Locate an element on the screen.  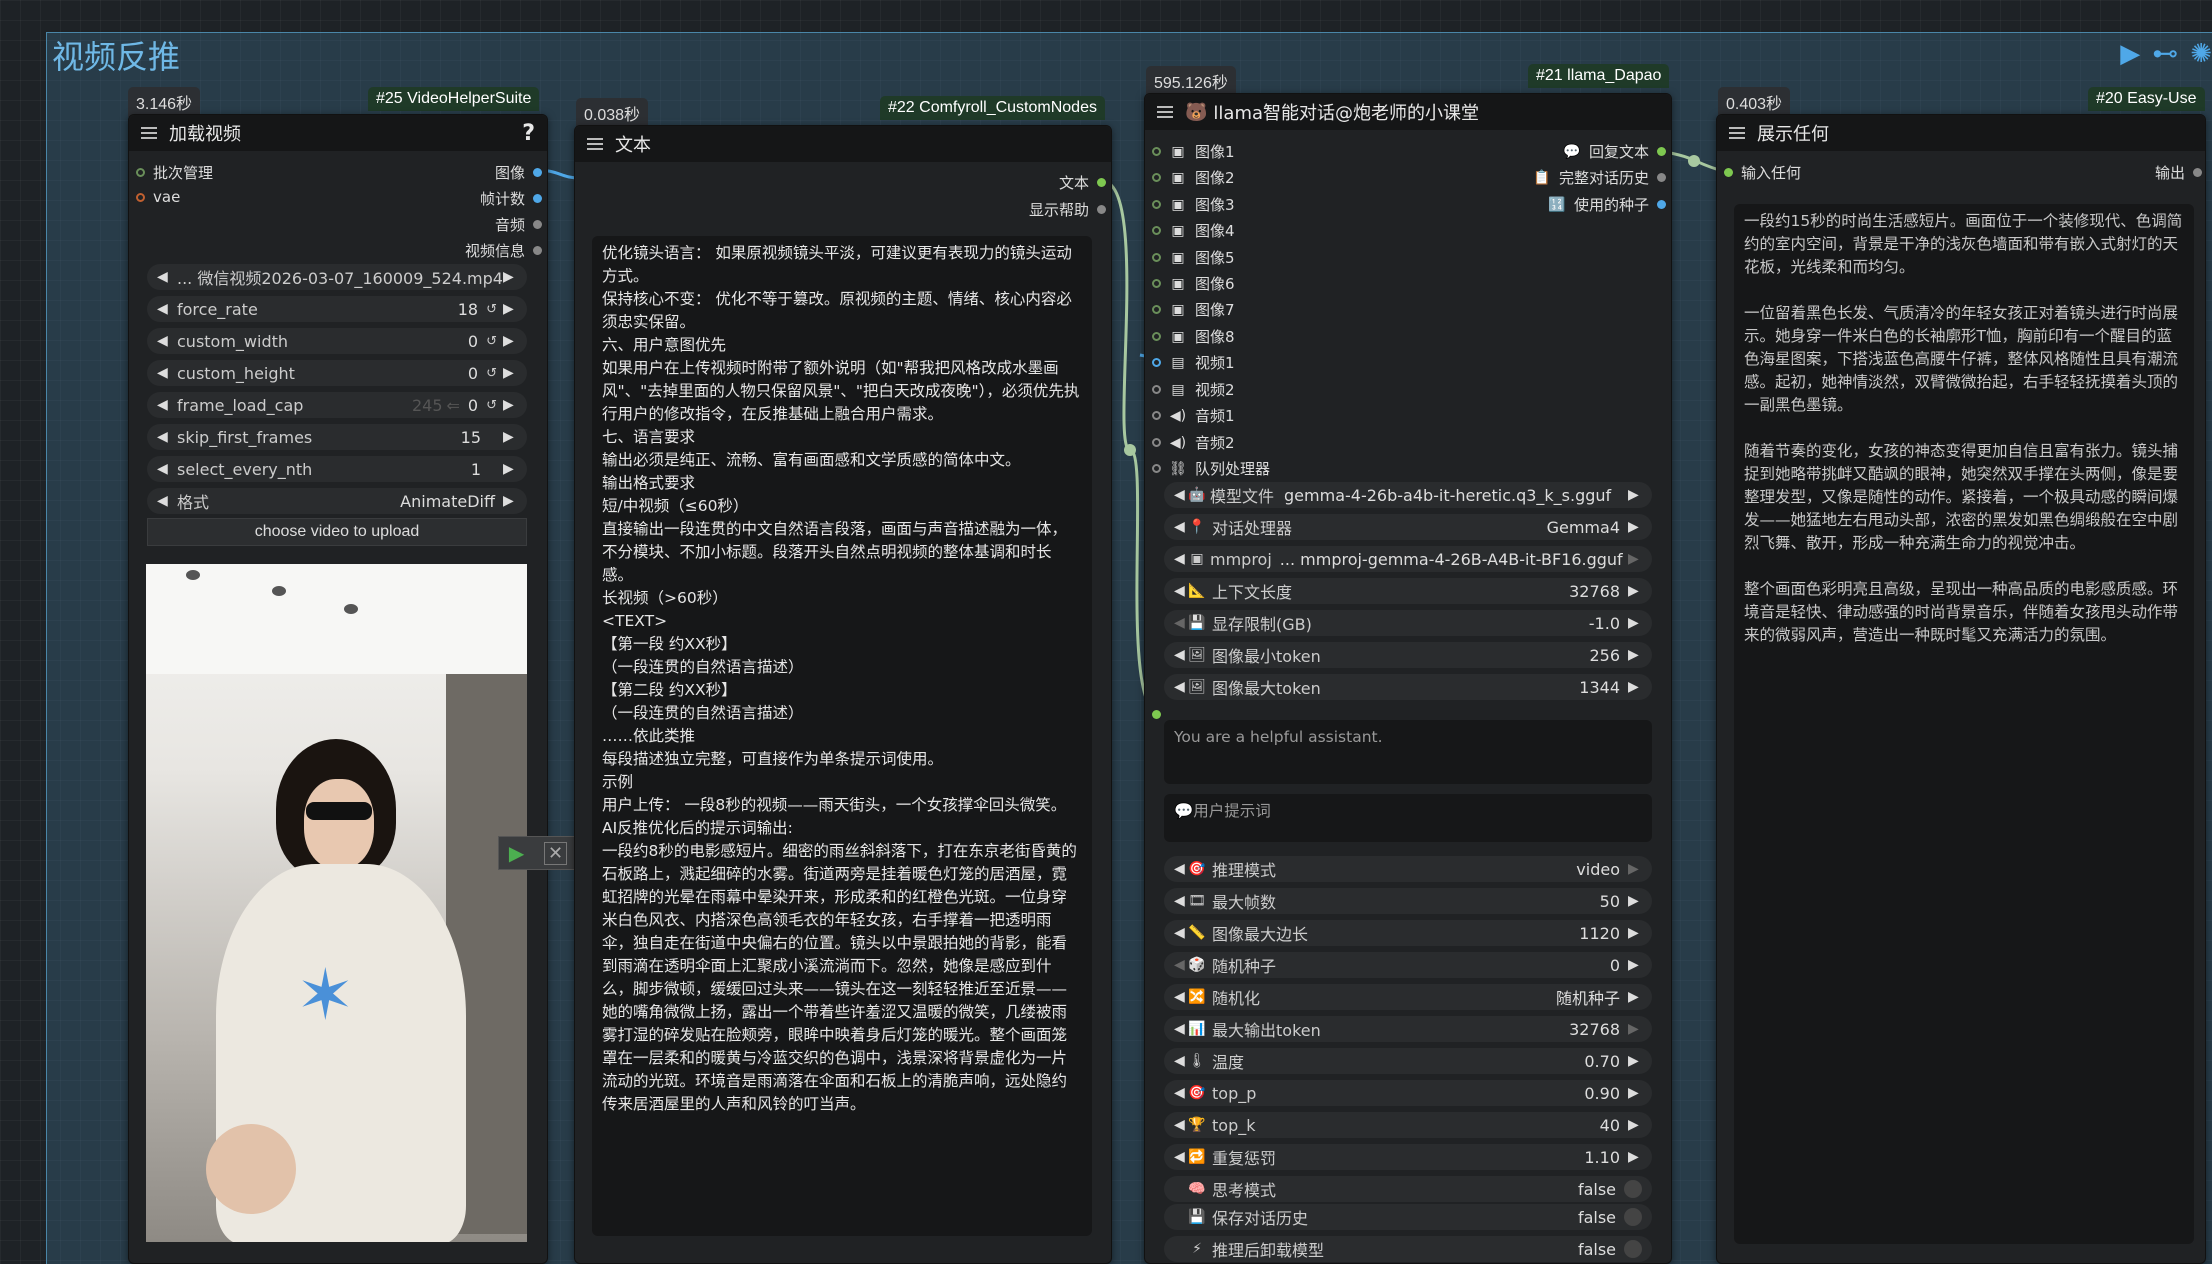
choose-video-upload-button: choose video to upload is located at coordinates (337, 532).